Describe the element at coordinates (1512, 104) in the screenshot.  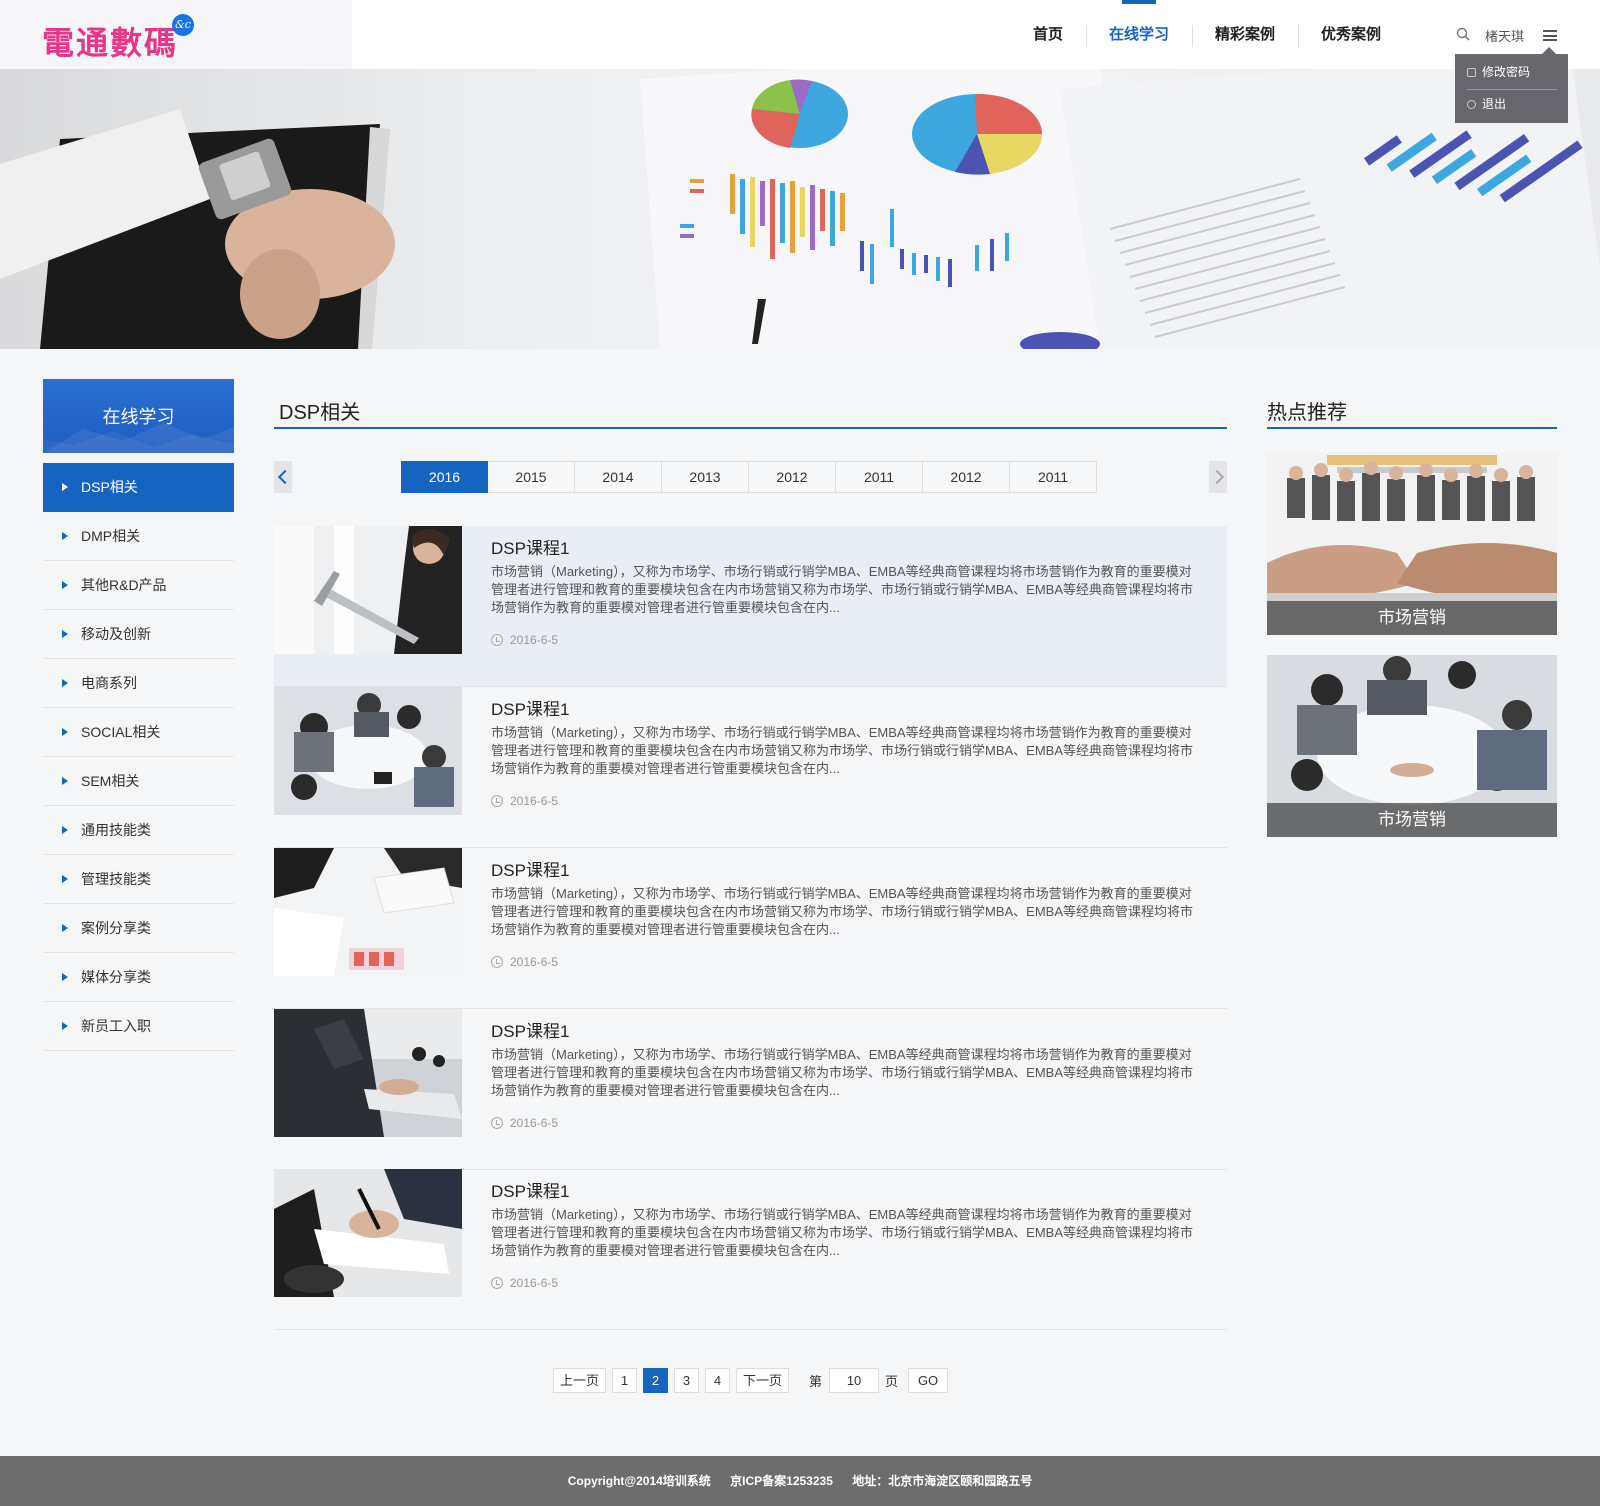
I see `logout-item: 退出` at that location.